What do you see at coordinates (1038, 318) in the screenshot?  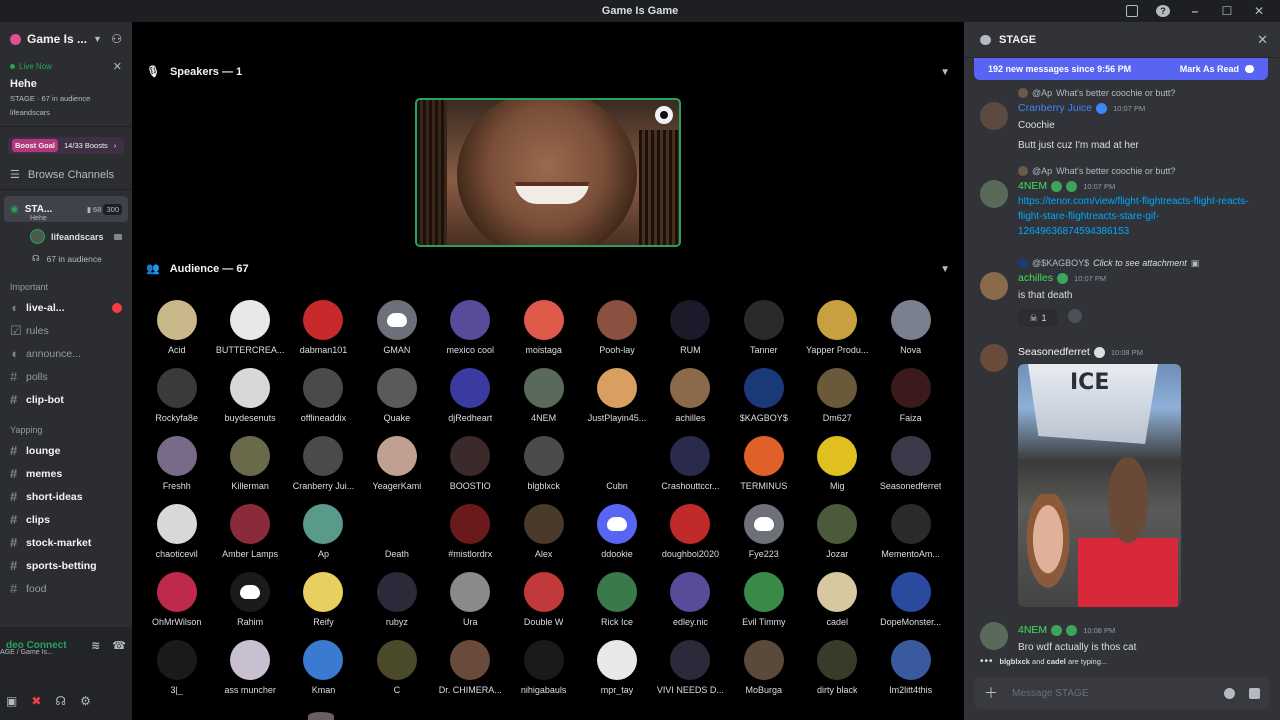 I see `reaction-button: ☠ 1` at bounding box center [1038, 318].